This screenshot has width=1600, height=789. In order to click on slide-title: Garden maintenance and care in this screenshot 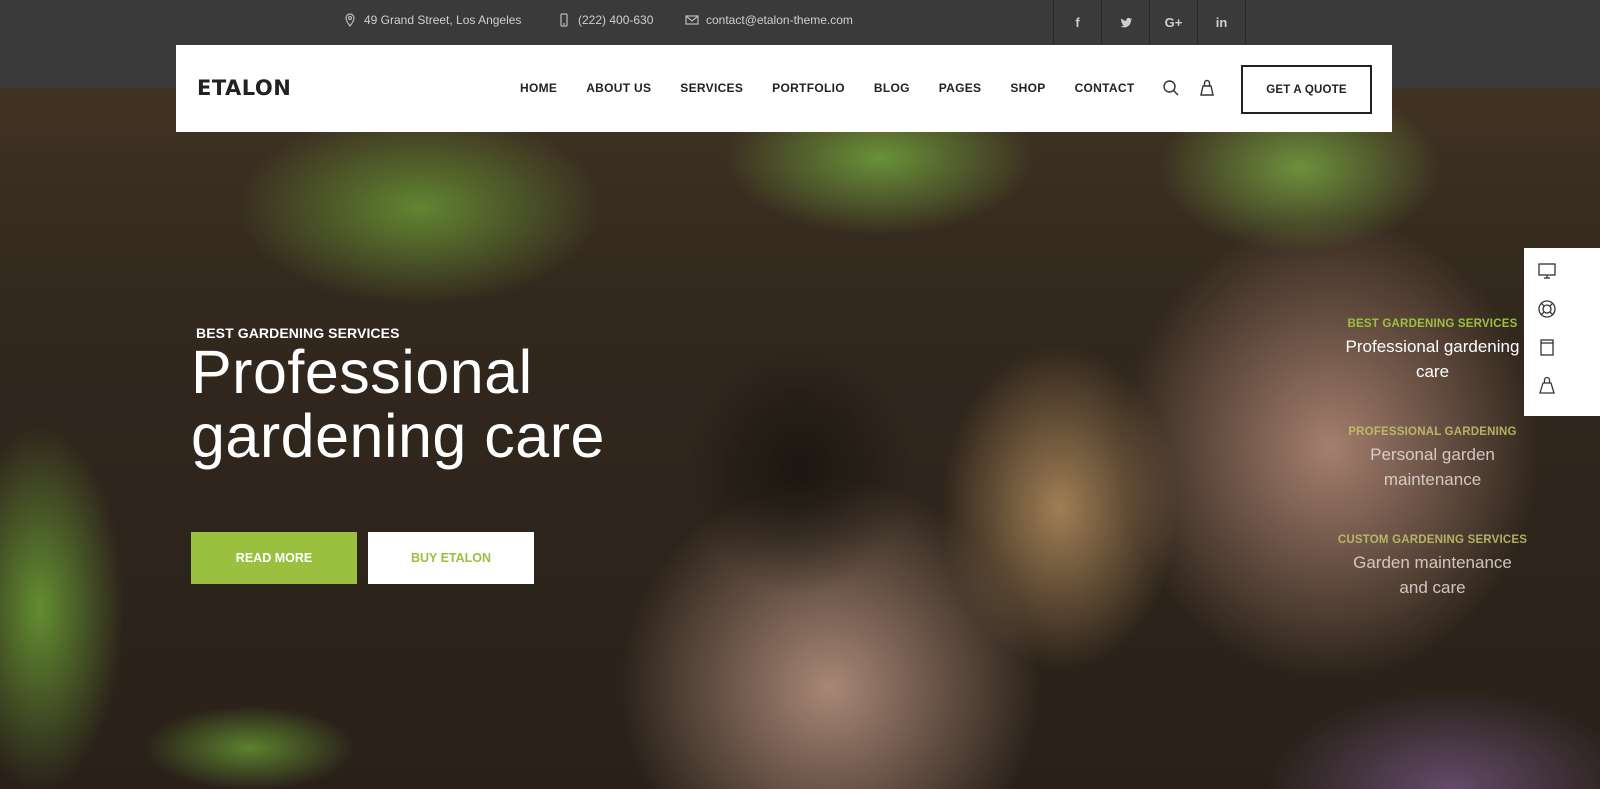, I will do `click(1432, 575)`.